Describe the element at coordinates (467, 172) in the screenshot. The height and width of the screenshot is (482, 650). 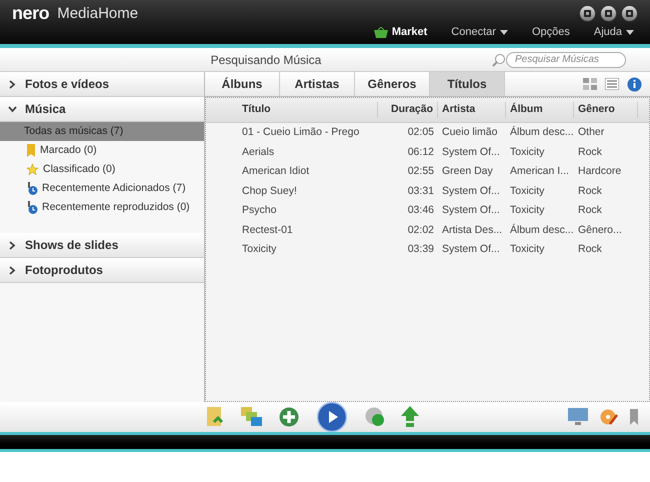
I see `table-cell-text: Green Day` at that location.